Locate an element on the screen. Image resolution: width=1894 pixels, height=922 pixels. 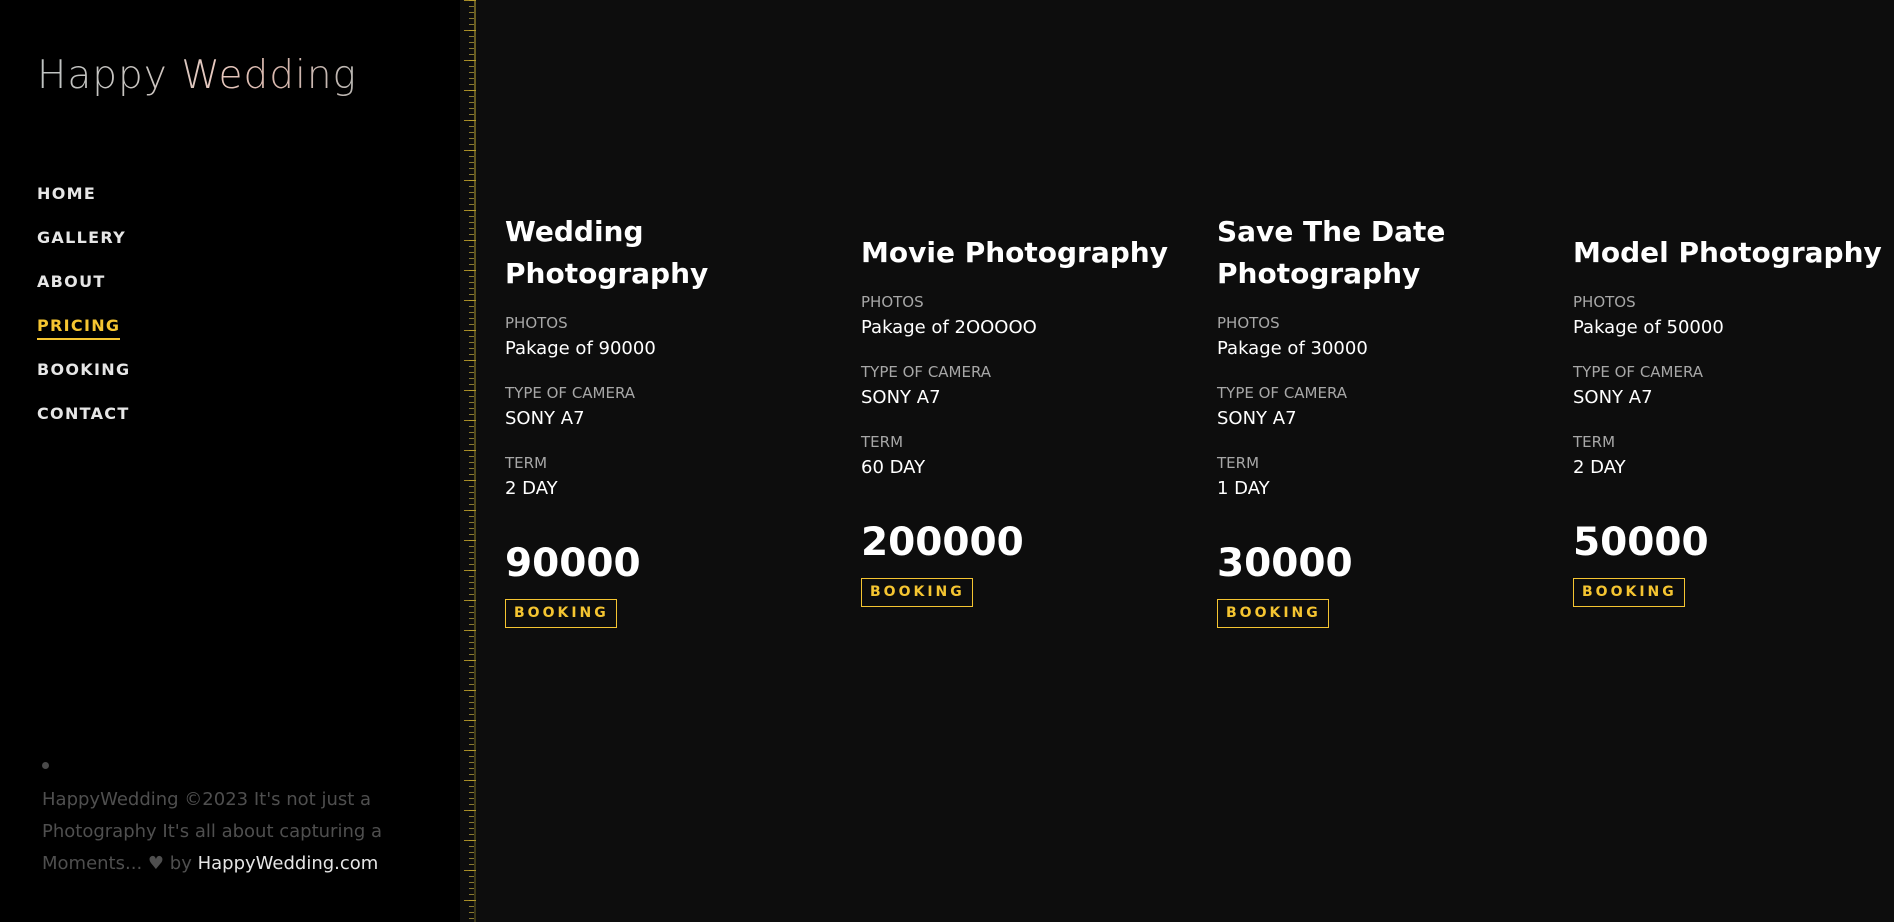
card-title: Model Photography is located at coordinates (1727, 252).